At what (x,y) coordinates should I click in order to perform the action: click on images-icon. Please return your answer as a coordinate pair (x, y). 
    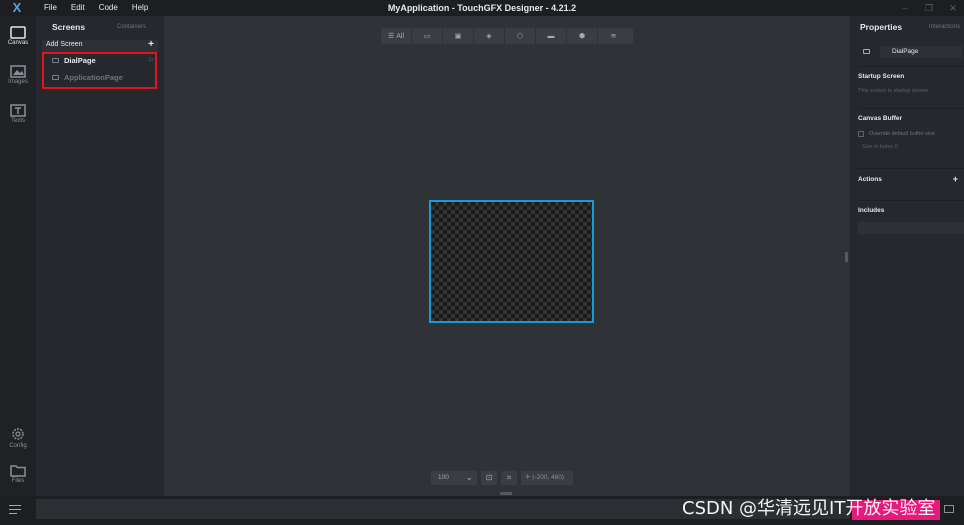
    Looking at the image, I should click on (18, 71).